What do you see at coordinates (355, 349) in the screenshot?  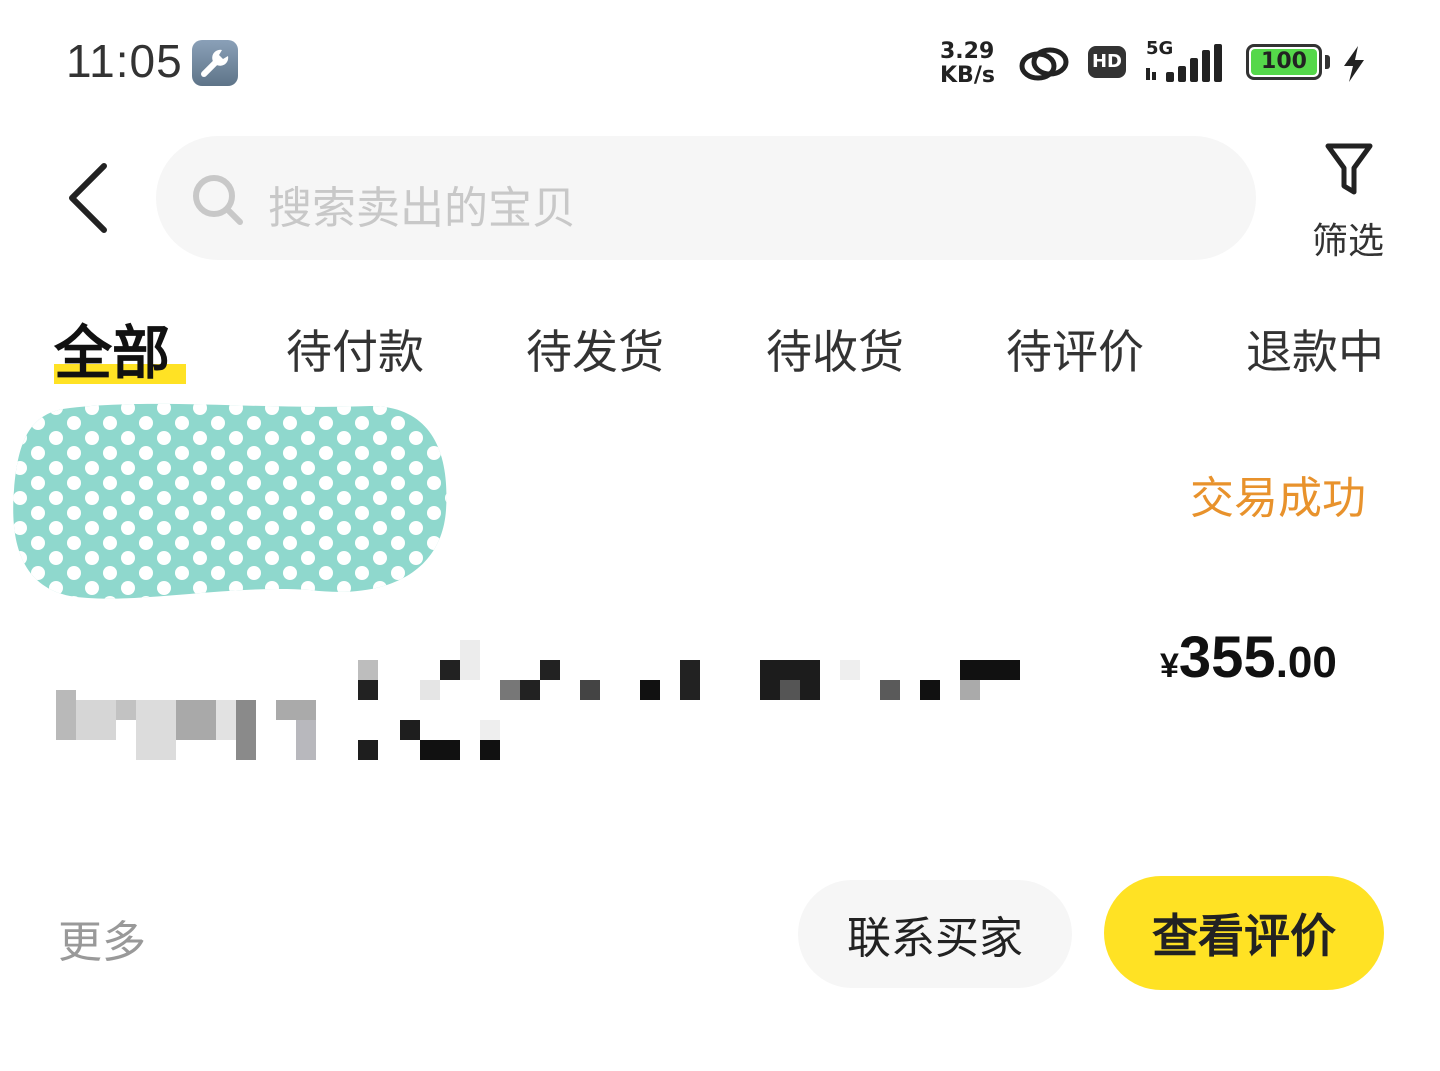 I see `tab-pending-payment: 待付款` at bounding box center [355, 349].